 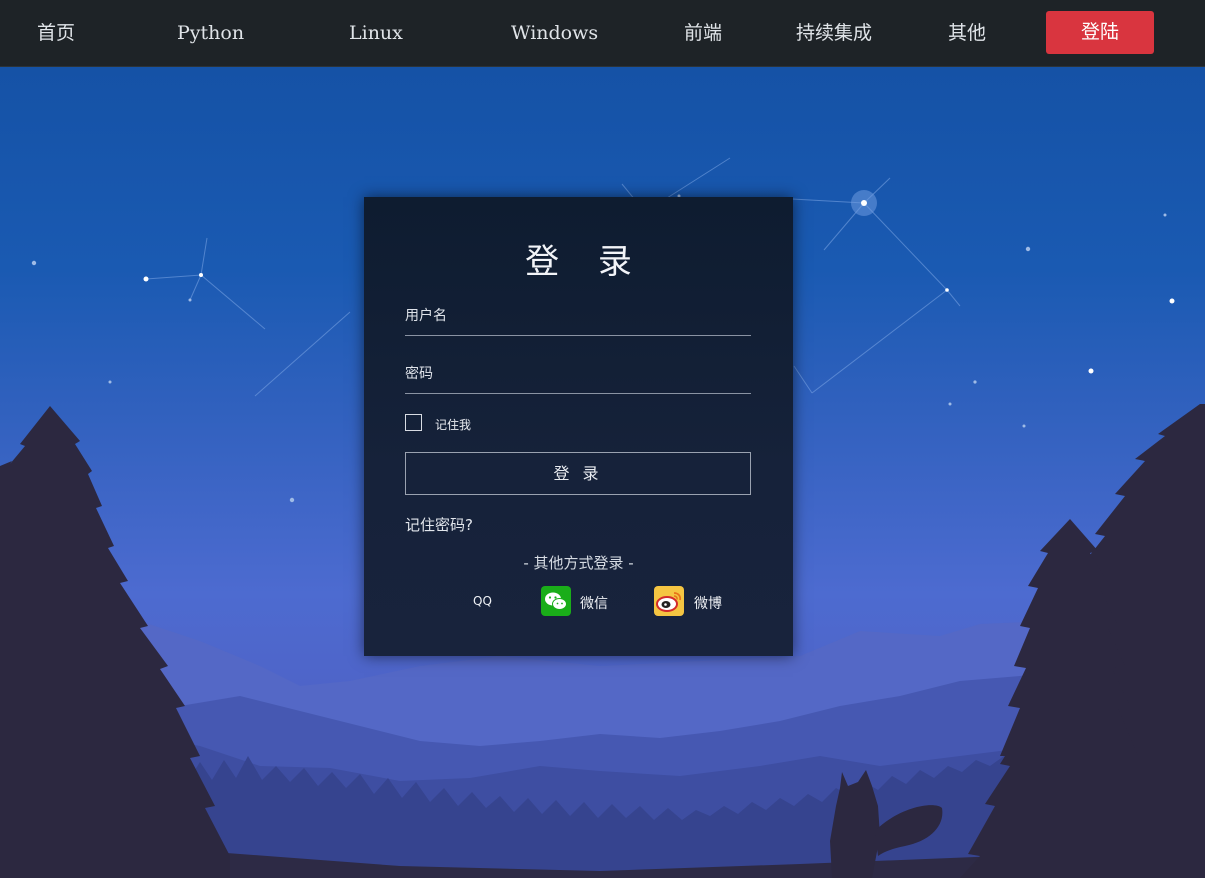 What do you see at coordinates (482, 601) in the screenshot?
I see `qq-label: QQ` at bounding box center [482, 601].